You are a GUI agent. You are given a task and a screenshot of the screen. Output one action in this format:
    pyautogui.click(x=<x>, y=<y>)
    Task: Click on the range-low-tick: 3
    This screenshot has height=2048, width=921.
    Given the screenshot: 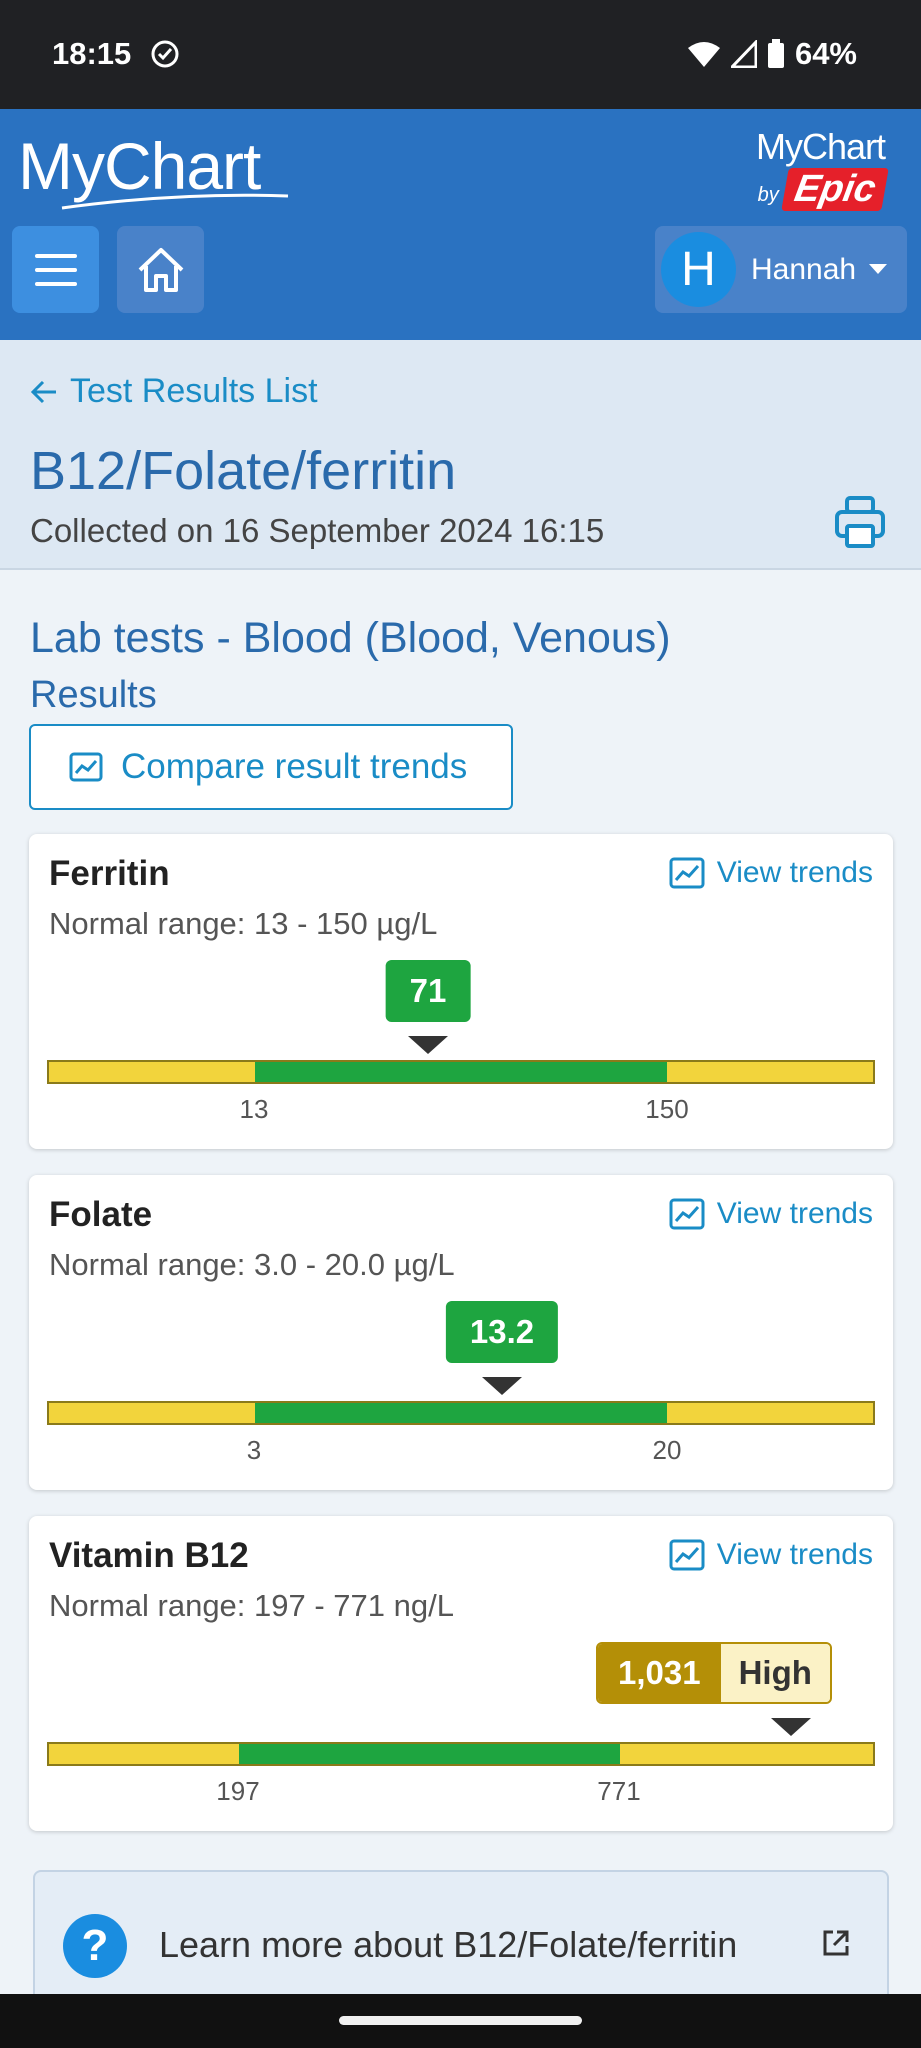 What is the action you would take?
    pyautogui.click(x=254, y=1450)
    